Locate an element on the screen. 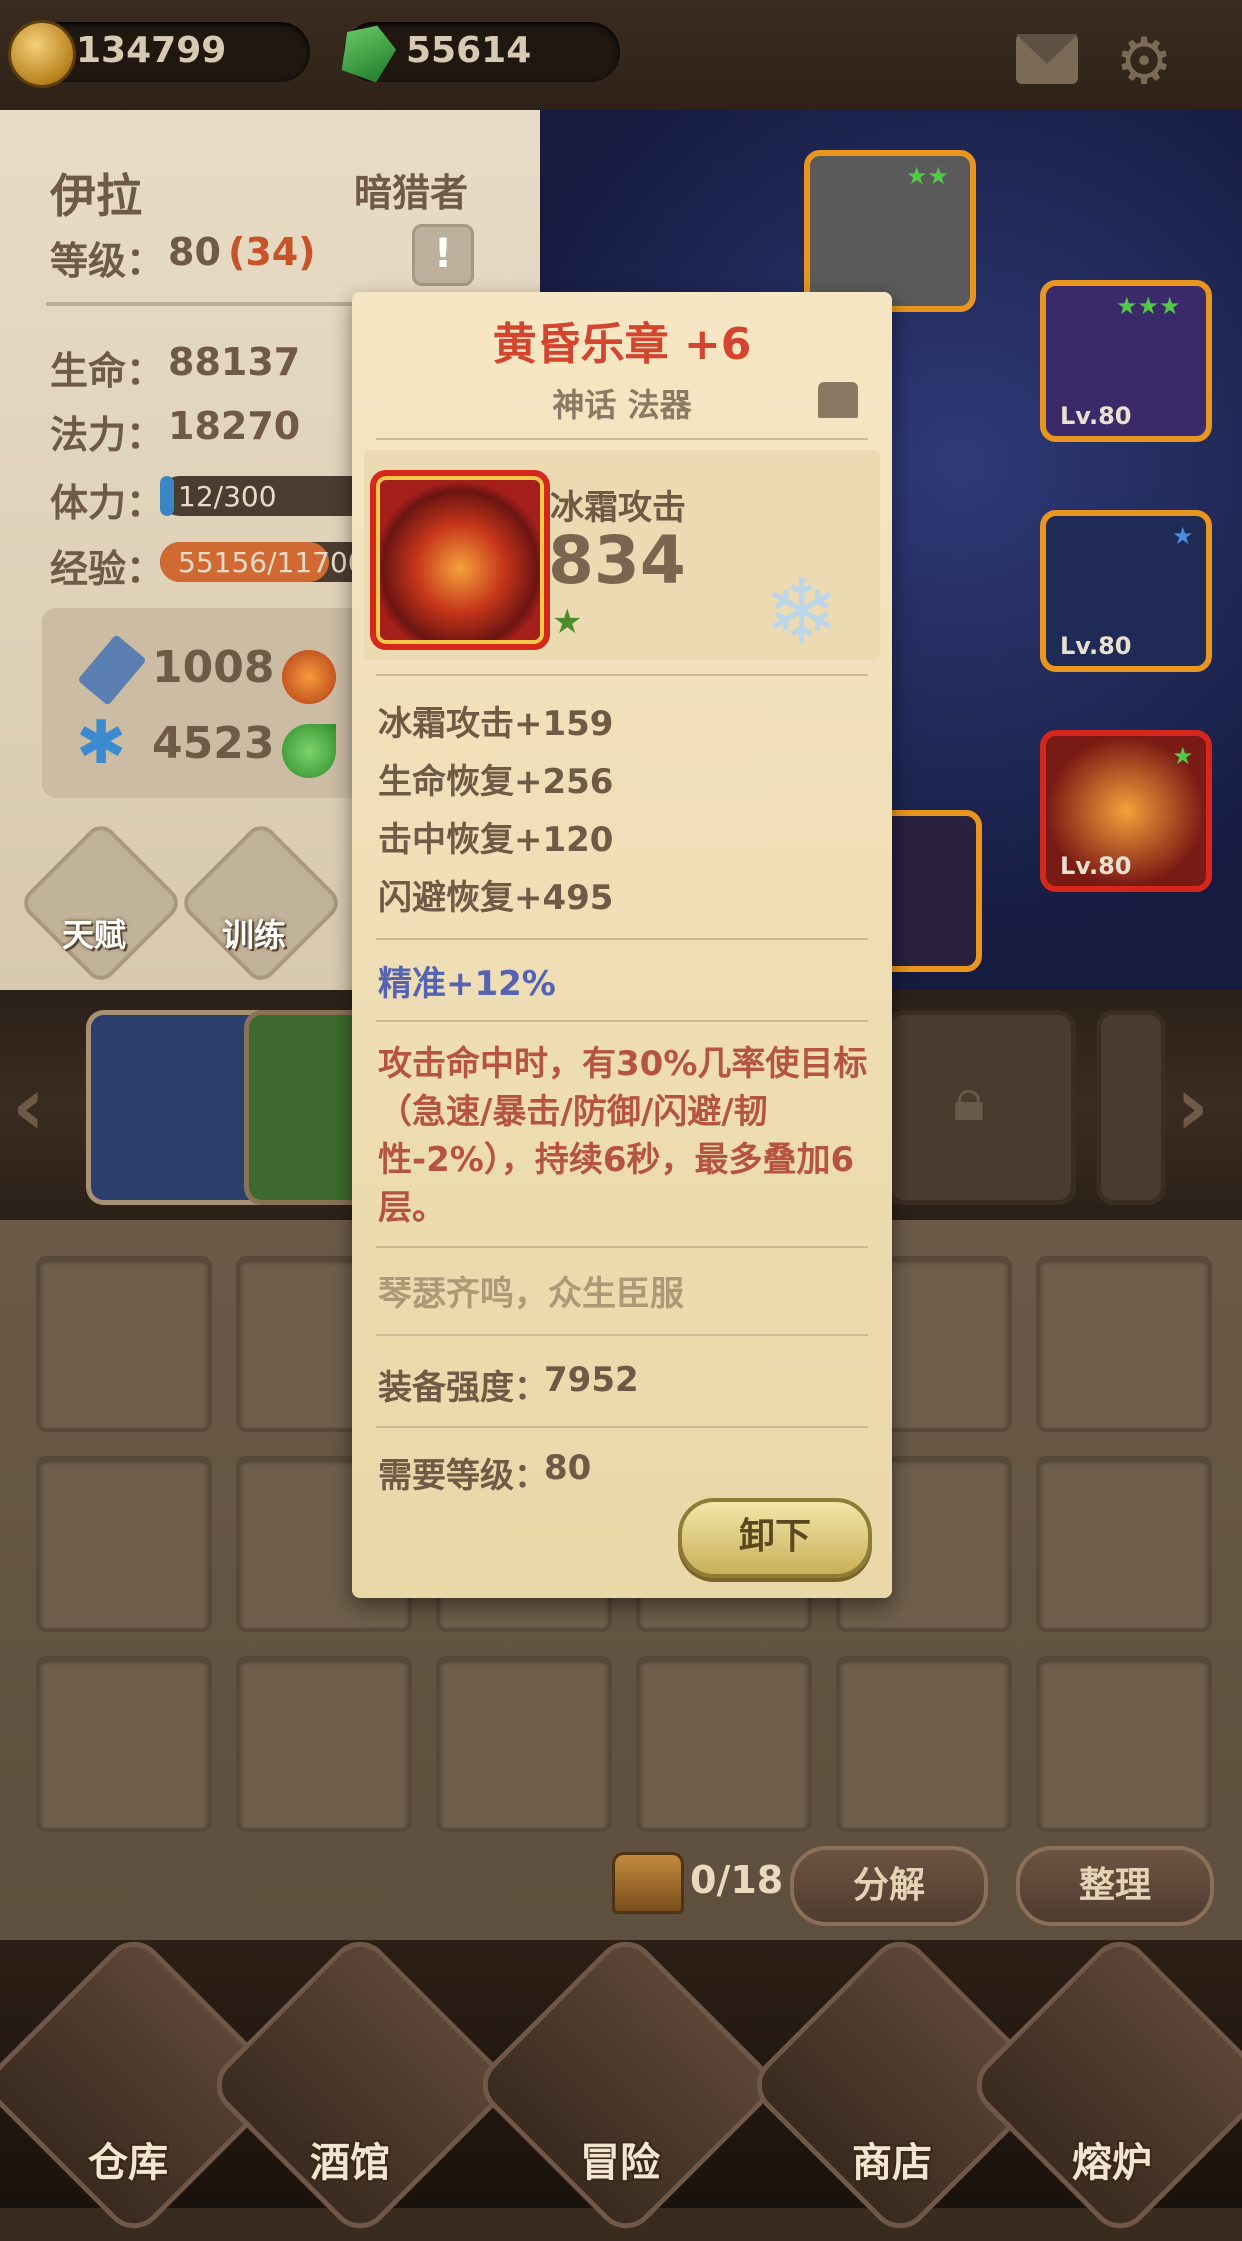 The height and width of the screenshot is (2241, 1242). level-value: 80 is located at coordinates (194, 252).